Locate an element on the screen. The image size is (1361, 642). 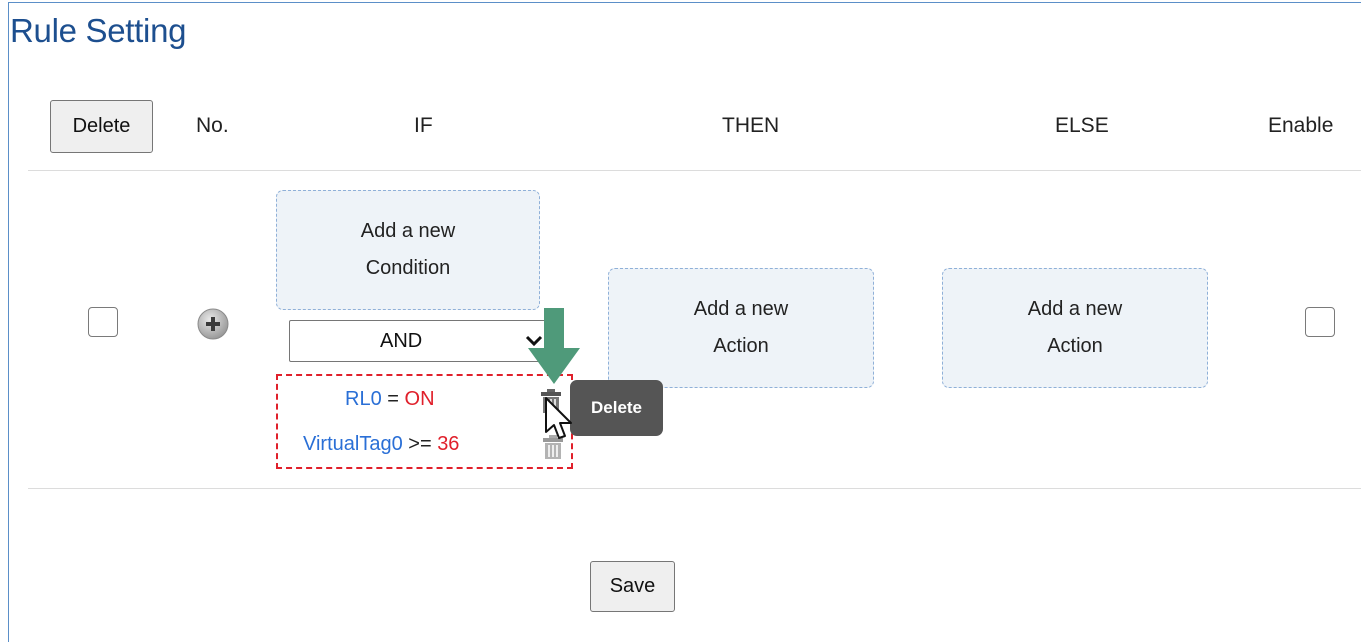
add-else-action-label-line2: Action is located at coordinates (1075, 346).